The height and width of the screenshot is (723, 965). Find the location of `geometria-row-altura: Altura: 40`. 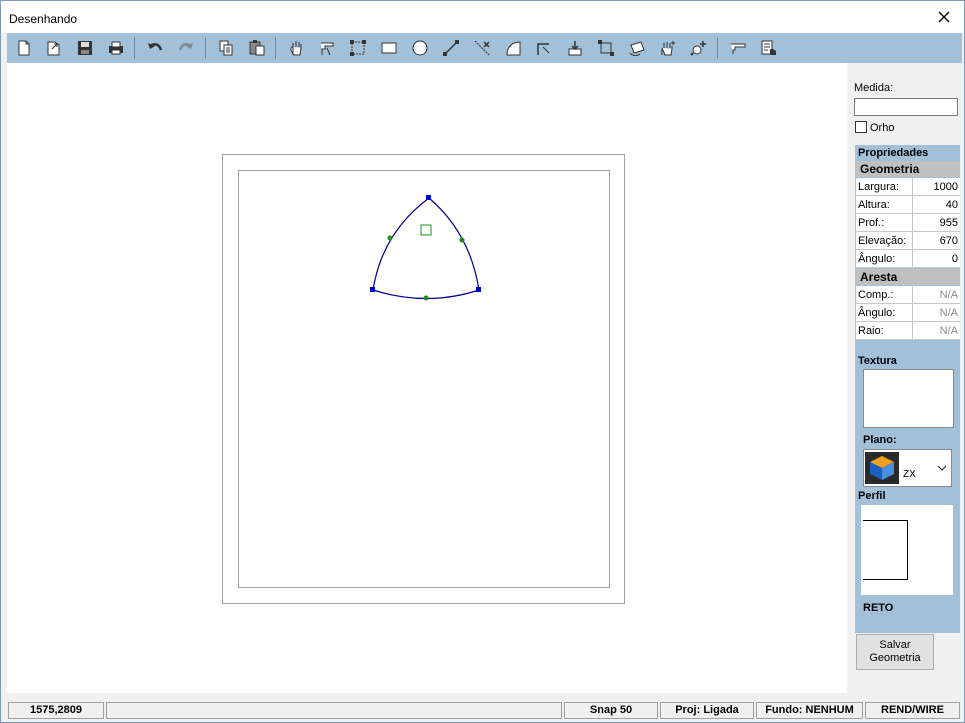

geometria-row-altura: Altura: 40 is located at coordinates (908, 205).